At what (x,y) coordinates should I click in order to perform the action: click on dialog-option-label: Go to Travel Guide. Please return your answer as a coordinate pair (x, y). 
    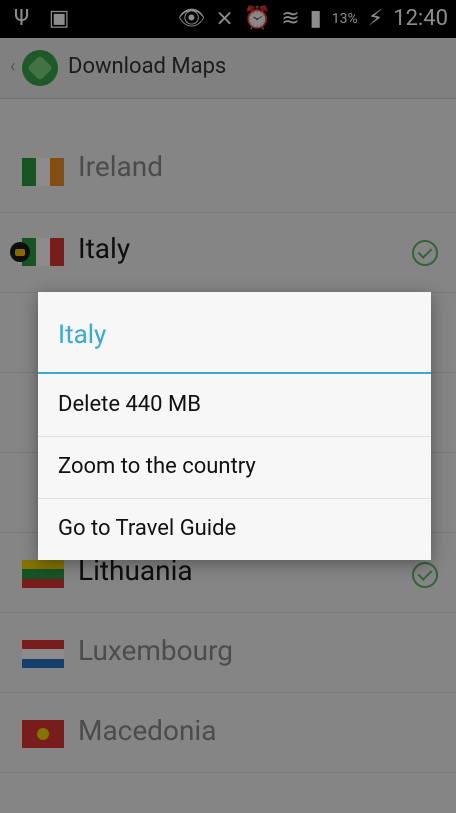
    Looking at the image, I should click on (147, 528).